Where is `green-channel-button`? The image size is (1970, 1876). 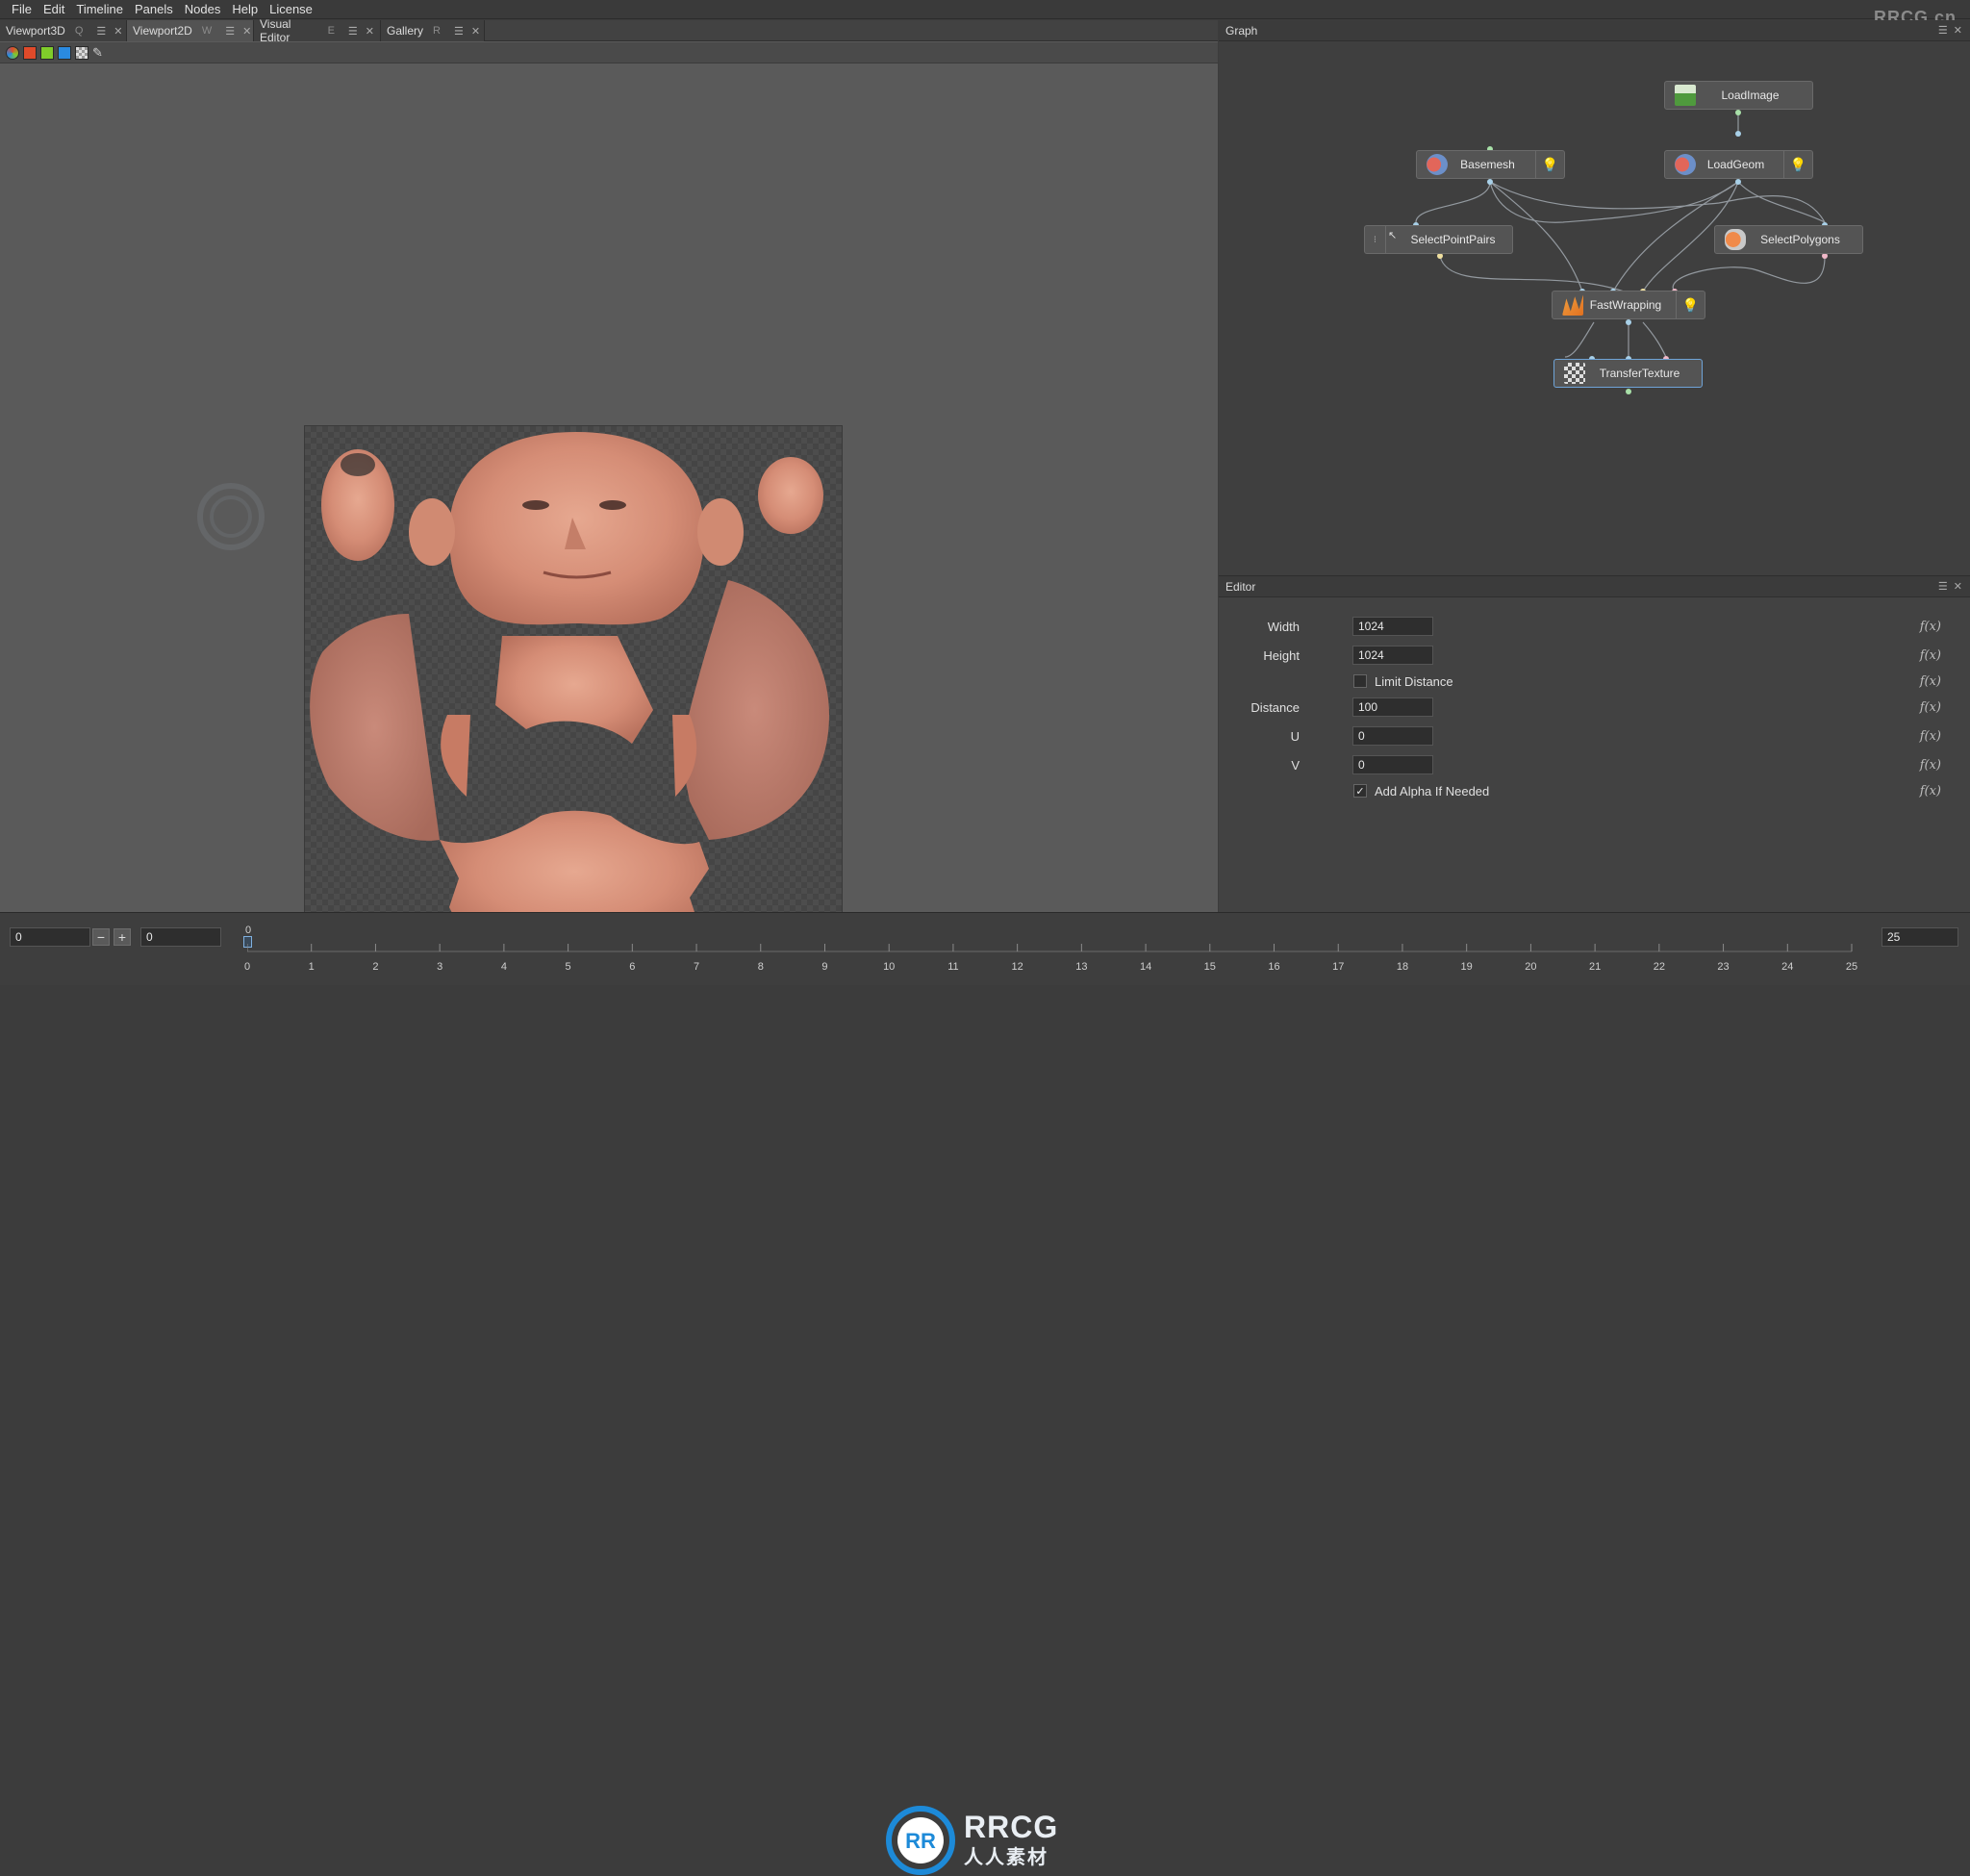
green-channel-button is located at coordinates (47, 52).